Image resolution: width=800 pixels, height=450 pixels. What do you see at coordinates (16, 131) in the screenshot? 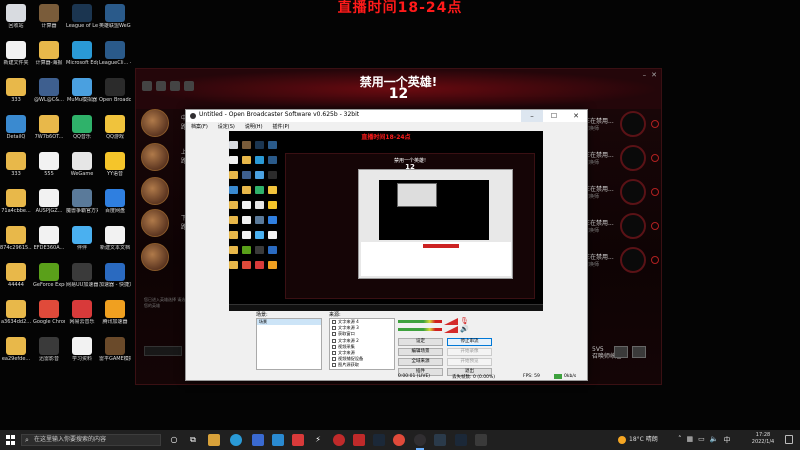
I see `desktop-icon: DetailQ` at bounding box center [16, 131].